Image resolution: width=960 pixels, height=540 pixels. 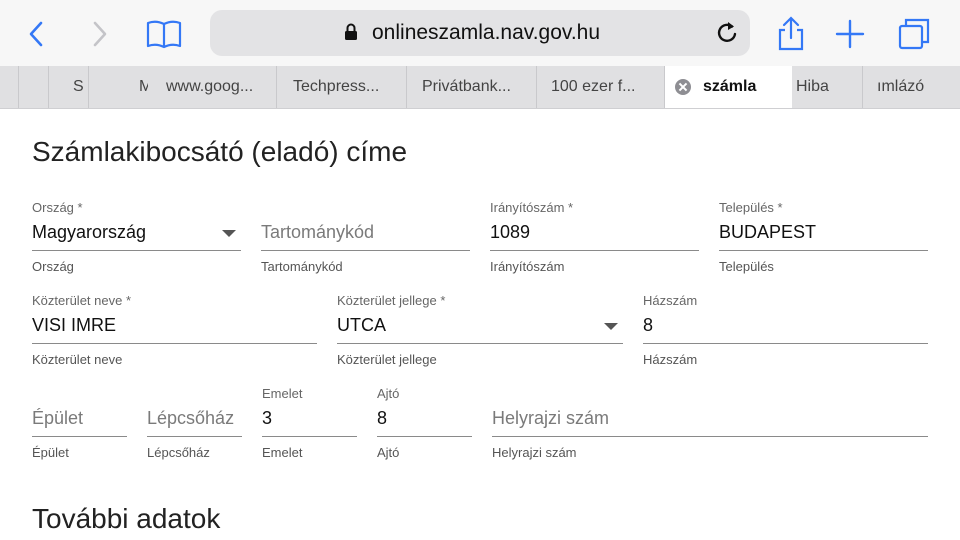 What do you see at coordinates (302, 266) in the screenshot?
I see `tartomanykod-helper: Tartománykód` at bounding box center [302, 266].